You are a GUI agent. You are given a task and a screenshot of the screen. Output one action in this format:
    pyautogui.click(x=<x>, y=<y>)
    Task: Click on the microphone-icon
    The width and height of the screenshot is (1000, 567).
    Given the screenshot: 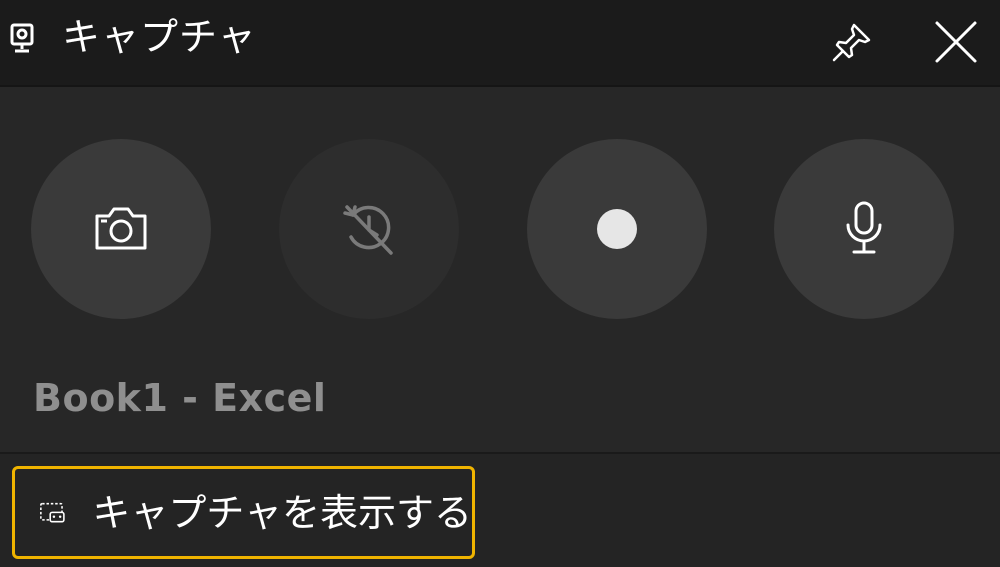 What is the action you would take?
    pyautogui.click(x=864, y=227)
    